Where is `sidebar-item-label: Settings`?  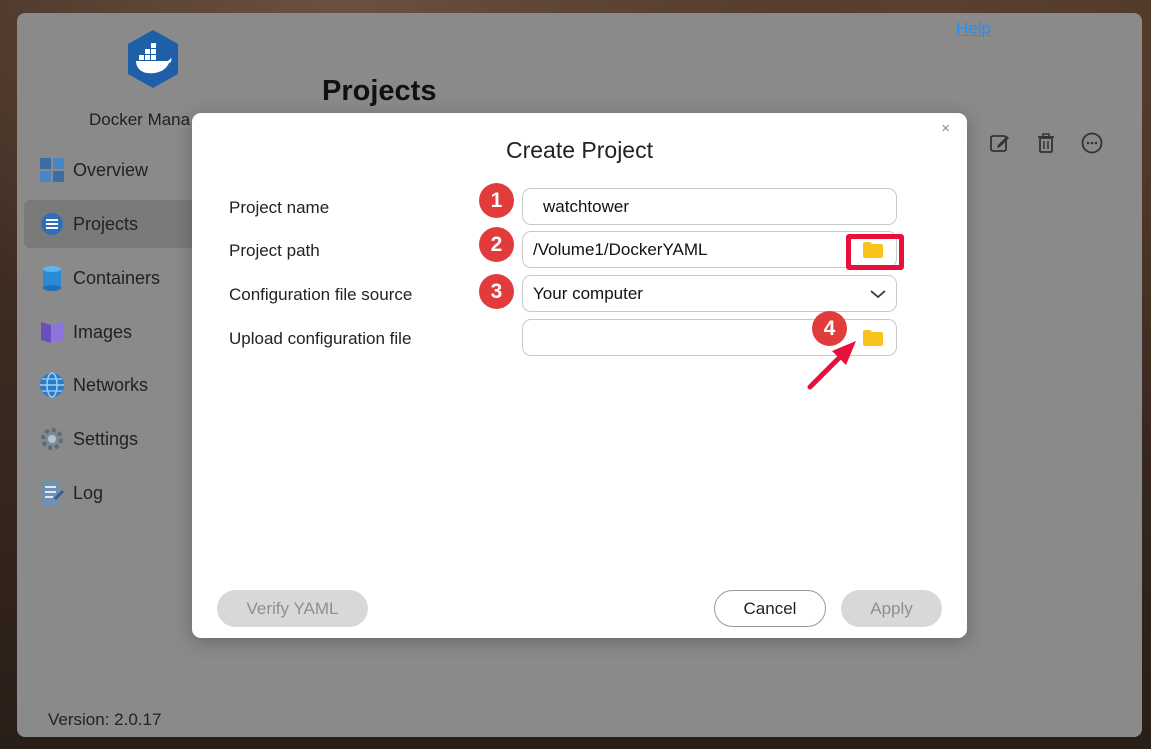 sidebar-item-label: Settings is located at coordinates (106, 438).